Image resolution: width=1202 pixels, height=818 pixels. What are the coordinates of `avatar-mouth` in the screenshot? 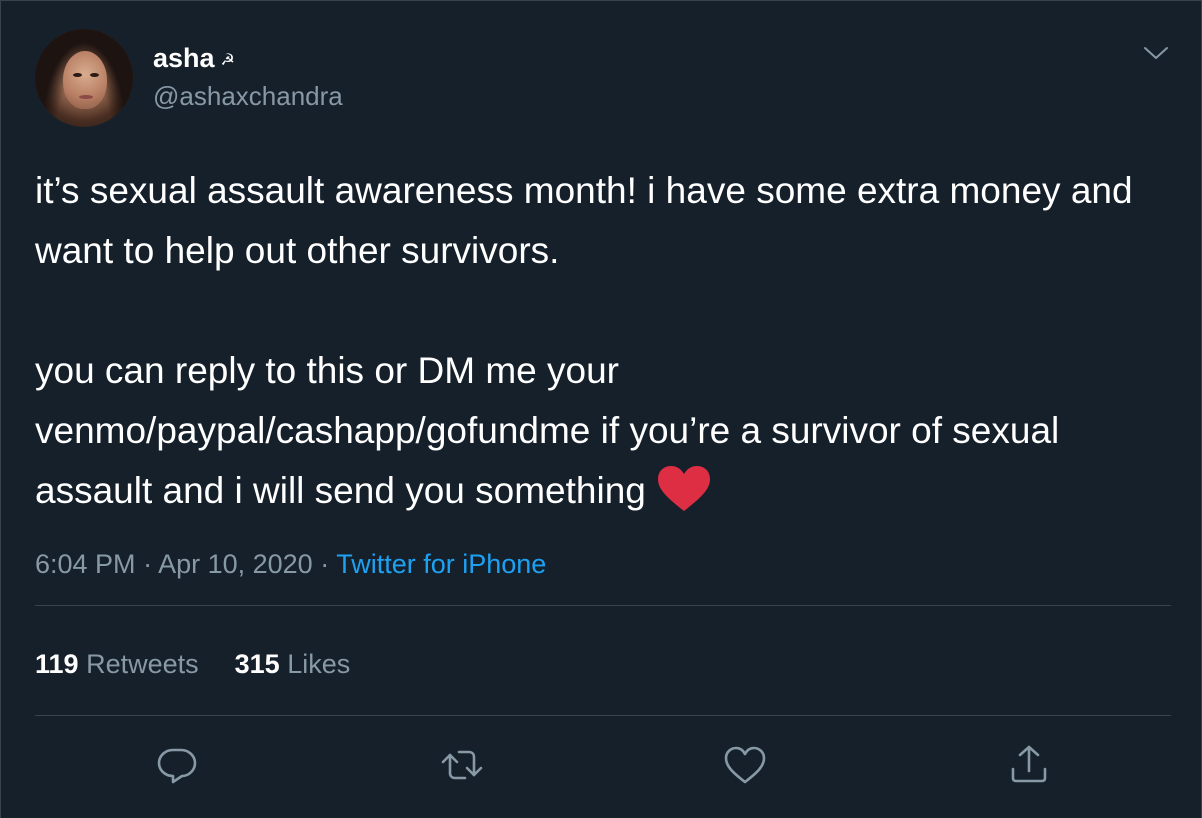 It's located at (86, 97).